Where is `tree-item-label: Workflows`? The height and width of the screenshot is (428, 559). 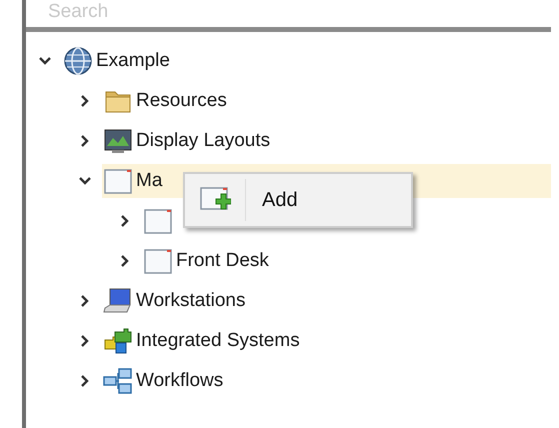
tree-item-label: Workflows is located at coordinates (180, 381).